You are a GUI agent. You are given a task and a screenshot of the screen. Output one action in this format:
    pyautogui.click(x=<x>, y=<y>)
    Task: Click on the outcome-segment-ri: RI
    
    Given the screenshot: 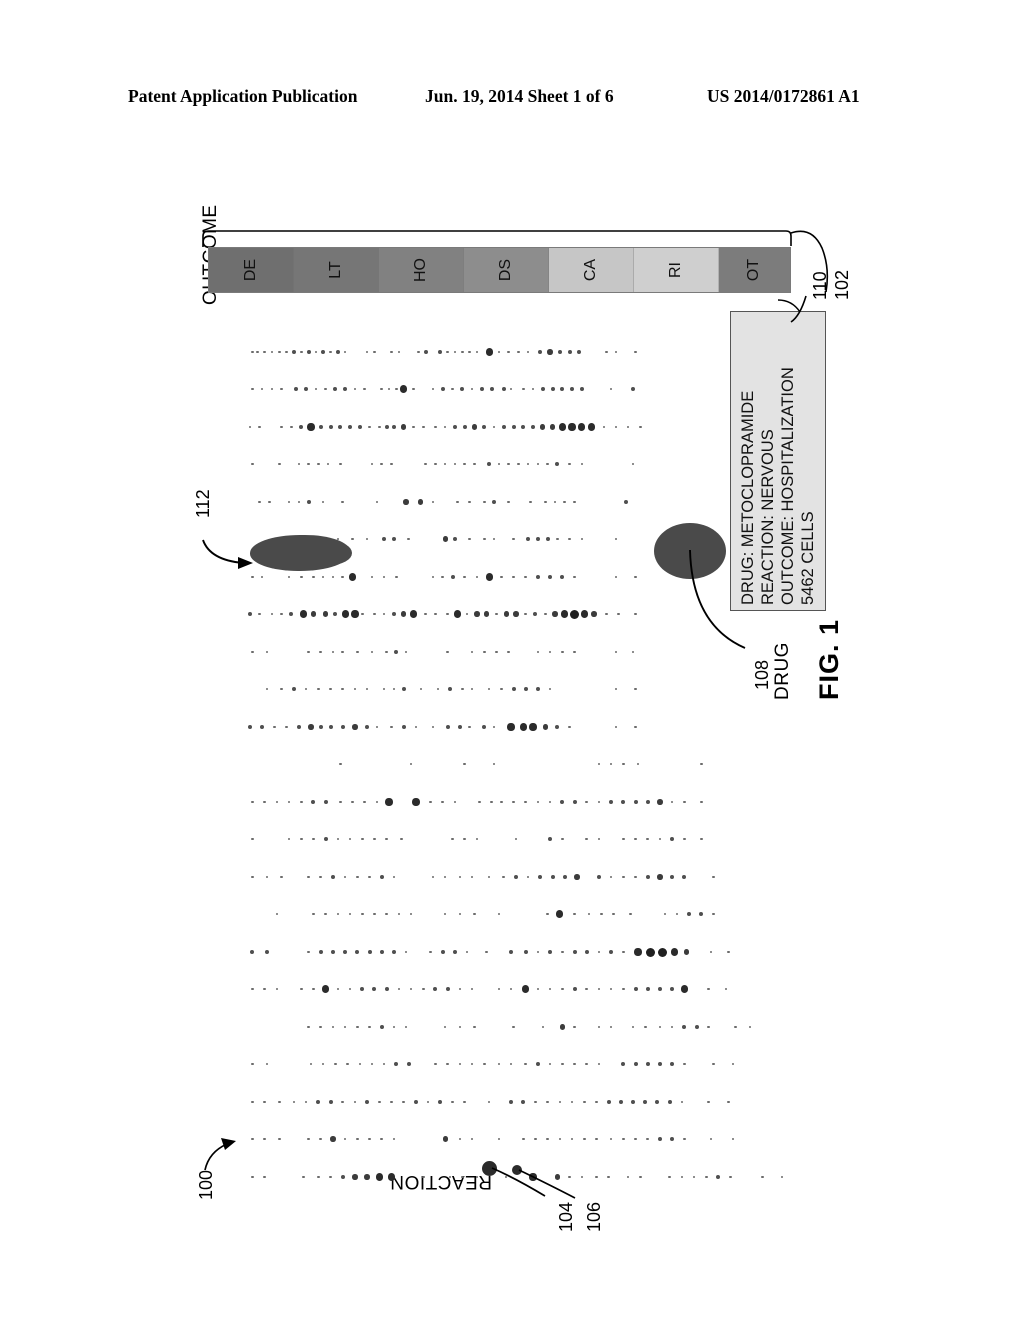 What is the action you would take?
    pyautogui.click(x=676, y=270)
    